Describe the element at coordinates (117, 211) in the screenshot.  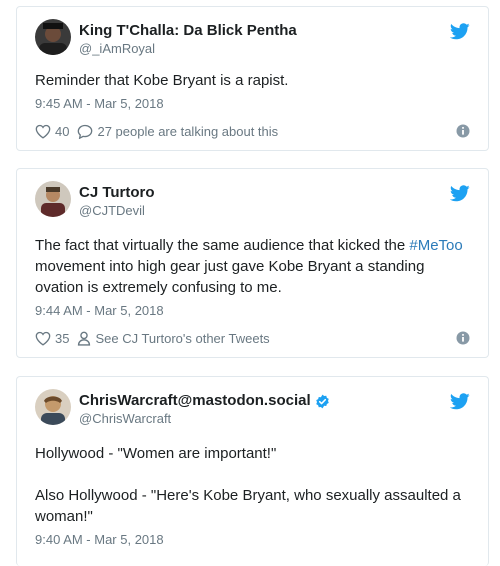
I see `user-handle: @CJTDevil` at that location.